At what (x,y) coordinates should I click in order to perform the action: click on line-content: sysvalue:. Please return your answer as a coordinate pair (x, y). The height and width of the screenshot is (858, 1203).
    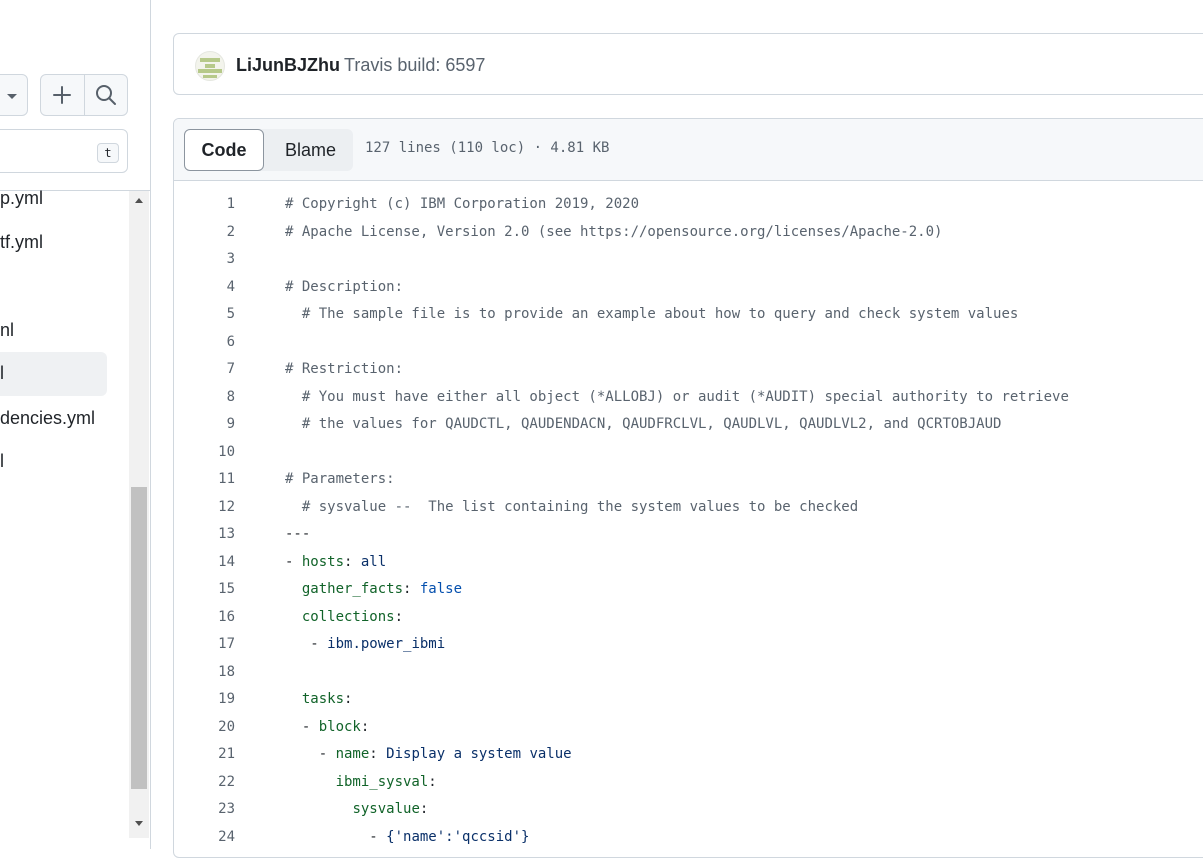
    Looking at the image, I should click on (390, 809).